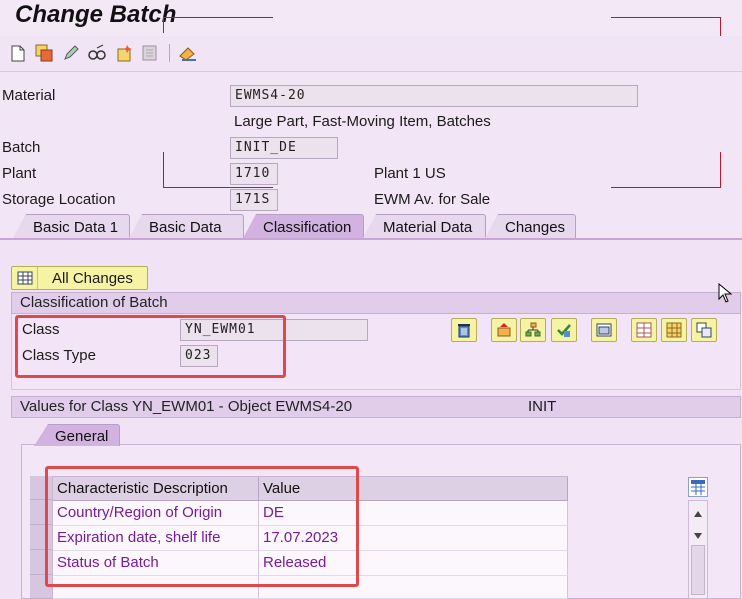 The image size is (742, 599). What do you see at coordinates (698, 570) in the screenshot?
I see `scroll-thumb` at bounding box center [698, 570].